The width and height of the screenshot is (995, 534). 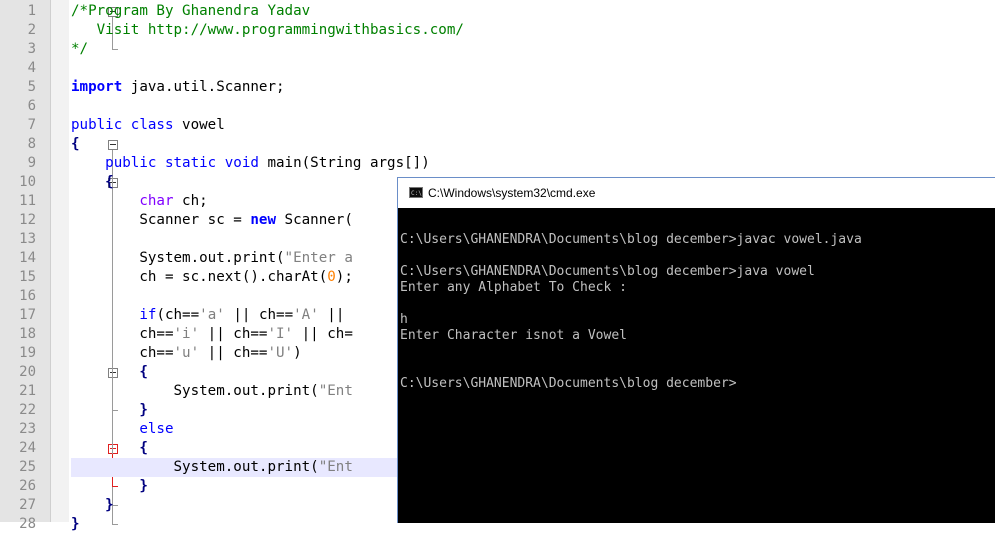 I want to click on code-line: public class vowel, so click(x=497, y=125).